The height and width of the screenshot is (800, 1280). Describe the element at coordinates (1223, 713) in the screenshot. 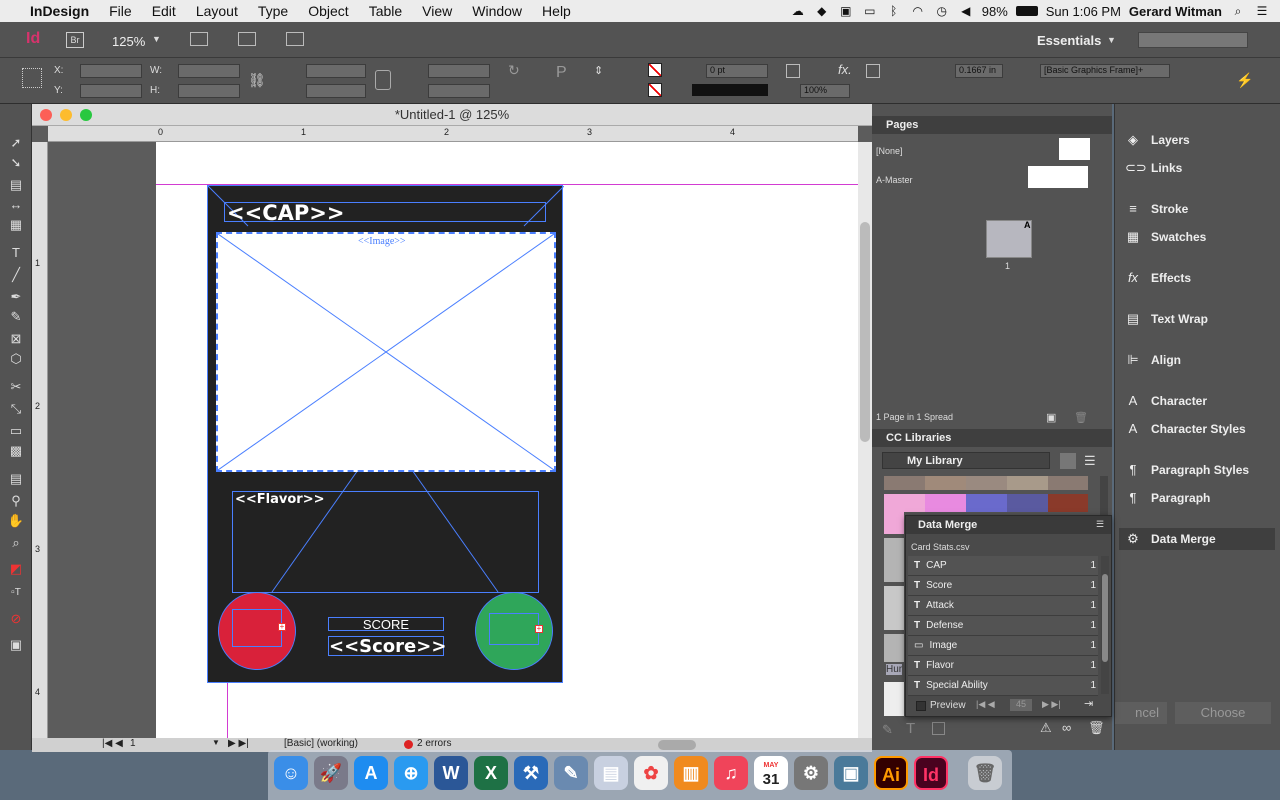

I see `choose-button: Choose` at that location.